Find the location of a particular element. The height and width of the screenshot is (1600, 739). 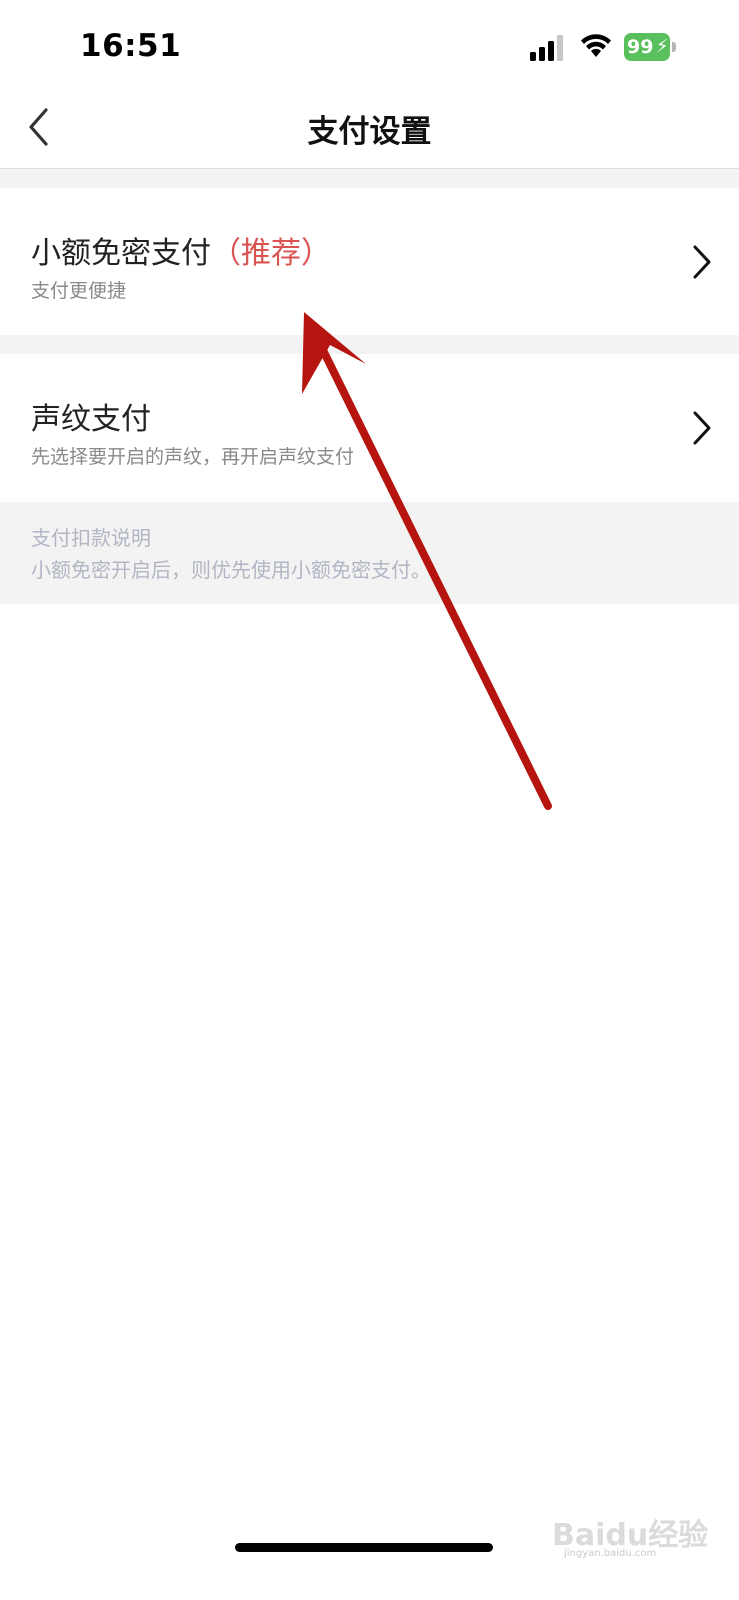

setting-item-title-text: 小额免密支付 is located at coordinates (121, 253).